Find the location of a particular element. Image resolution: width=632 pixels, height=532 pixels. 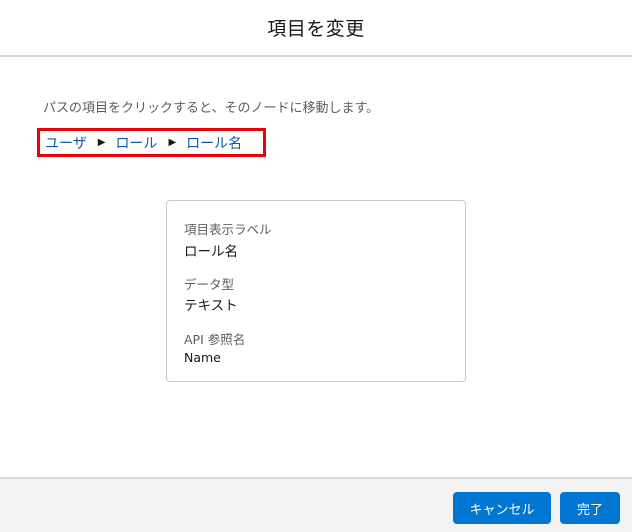

data-type-value: テキスト is located at coordinates (211, 306).